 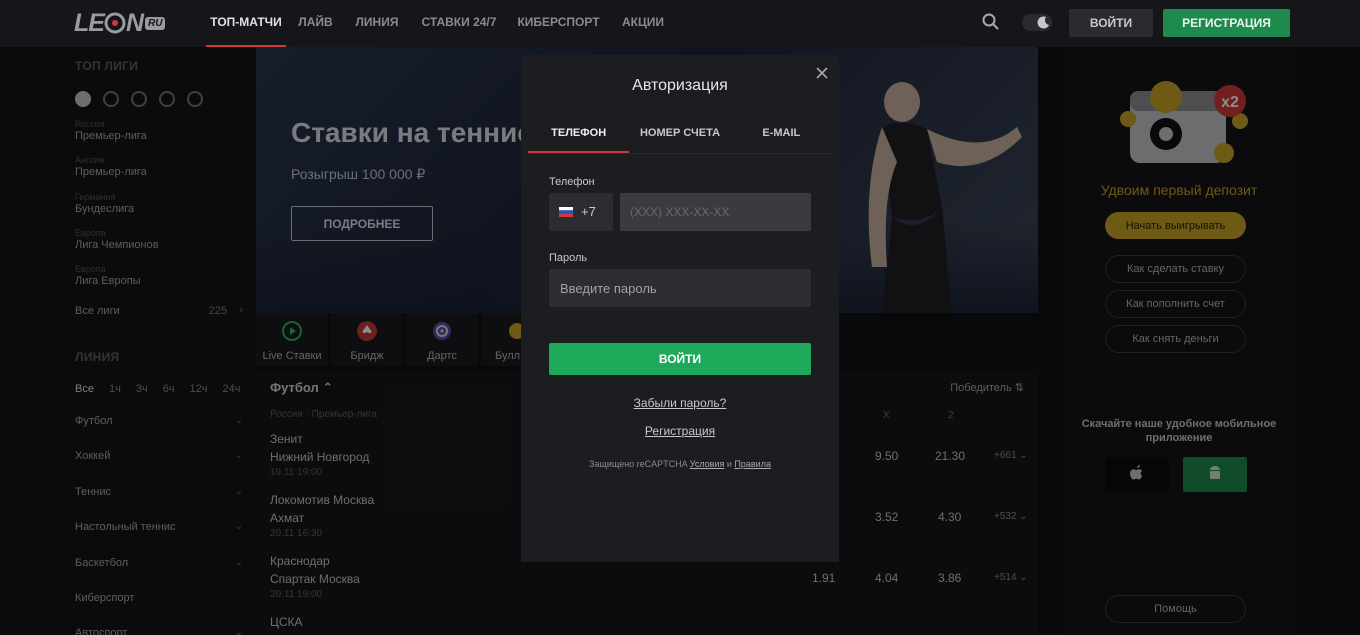 I want to click on nav-promotions: АКЦИИ, so click(x=643, y=23).